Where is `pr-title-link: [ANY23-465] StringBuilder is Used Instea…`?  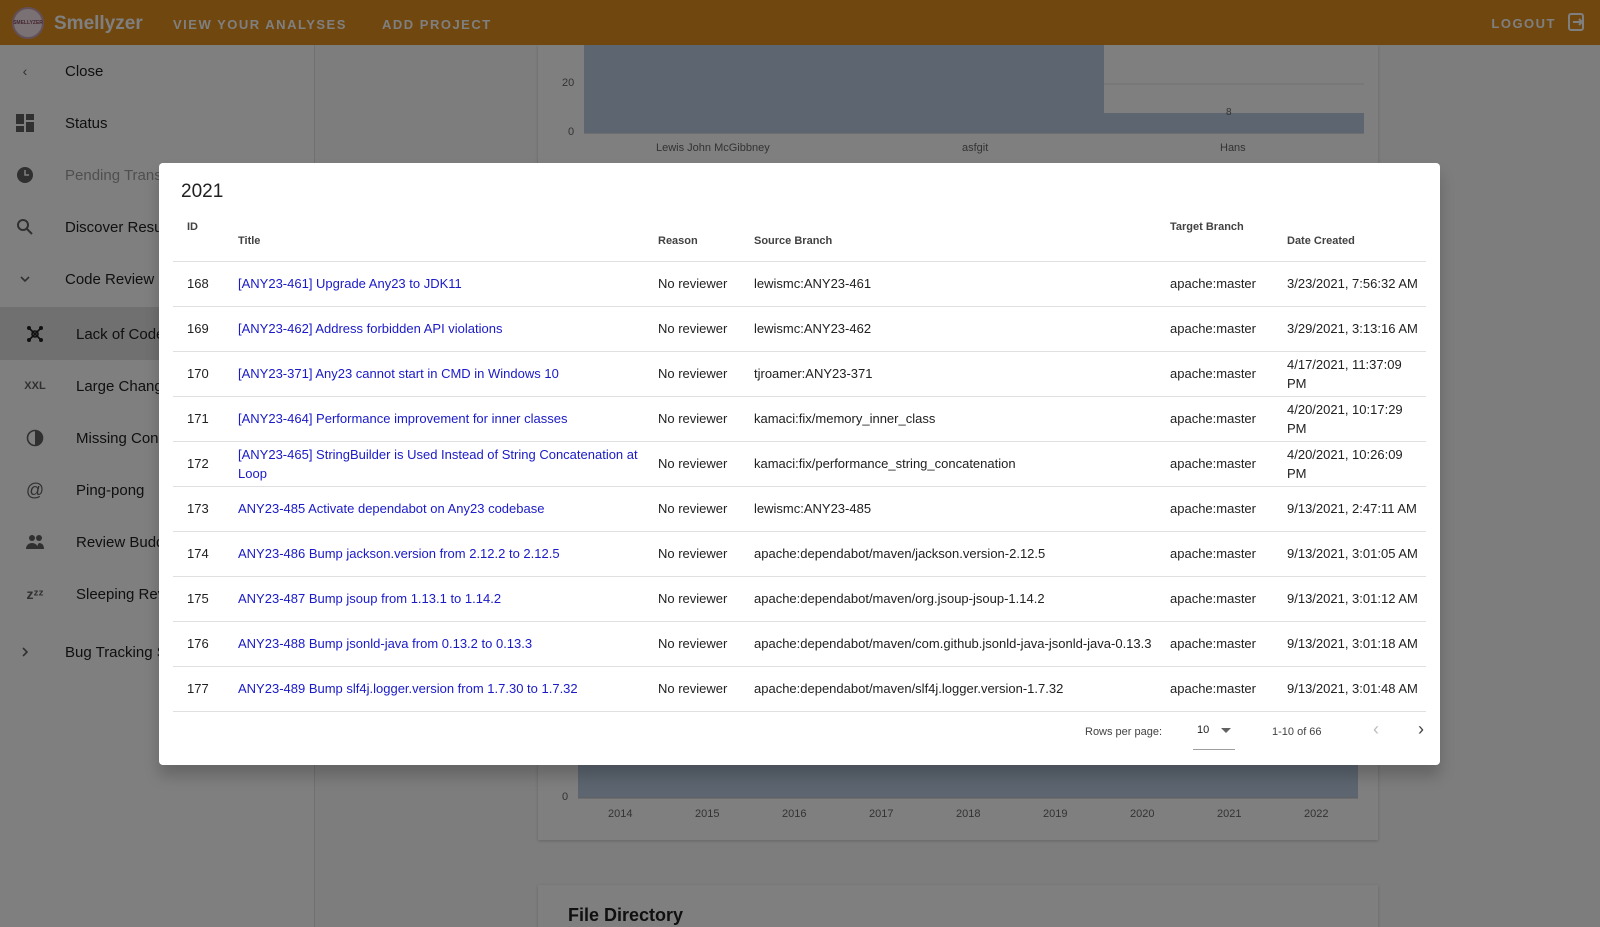
pr-title-link: [ANY23-465] StringBuilder is Used Instea… is located at coordinates (440, 464).